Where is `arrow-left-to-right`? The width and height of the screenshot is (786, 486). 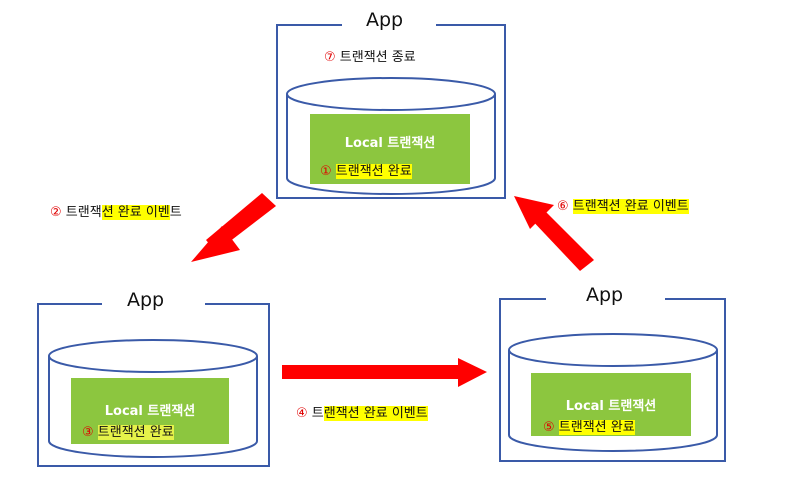 arrow-left-to-right is located at coordinates (384, 372).